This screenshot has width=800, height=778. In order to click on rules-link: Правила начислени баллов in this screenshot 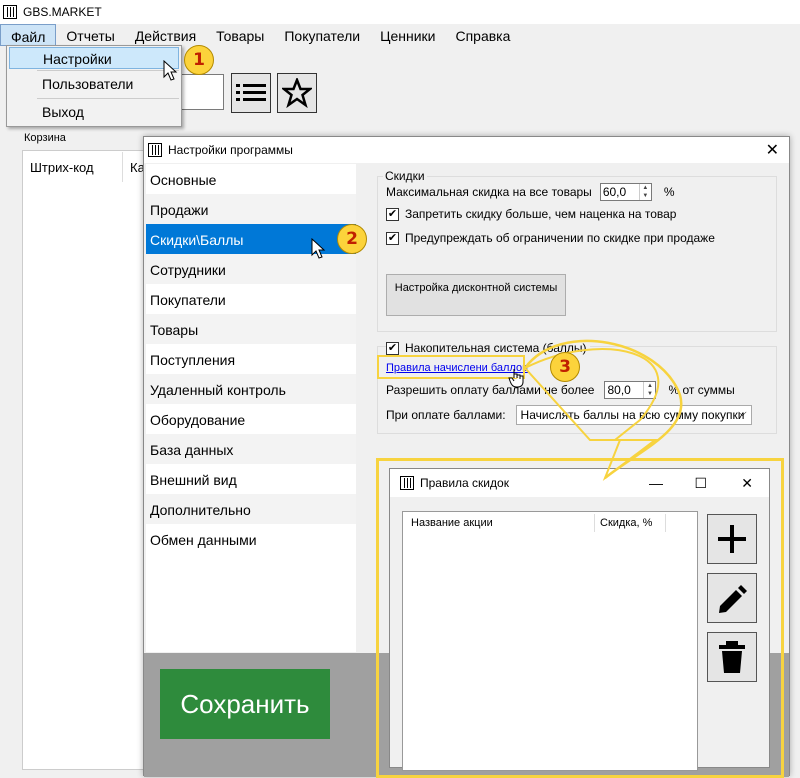, I will do `click(457, 368)`.